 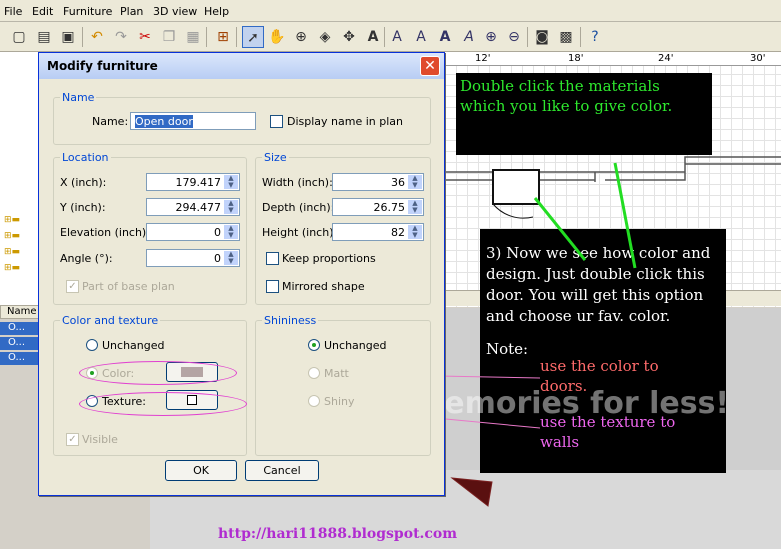 What do you see at coordinates (198, 207) in the screenshot?
I see `y-input-value: 294.477` at bounding box center [198, 207].